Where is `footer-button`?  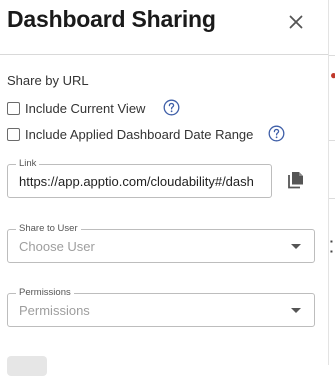
footer-button is located at coordinates (27, 366).